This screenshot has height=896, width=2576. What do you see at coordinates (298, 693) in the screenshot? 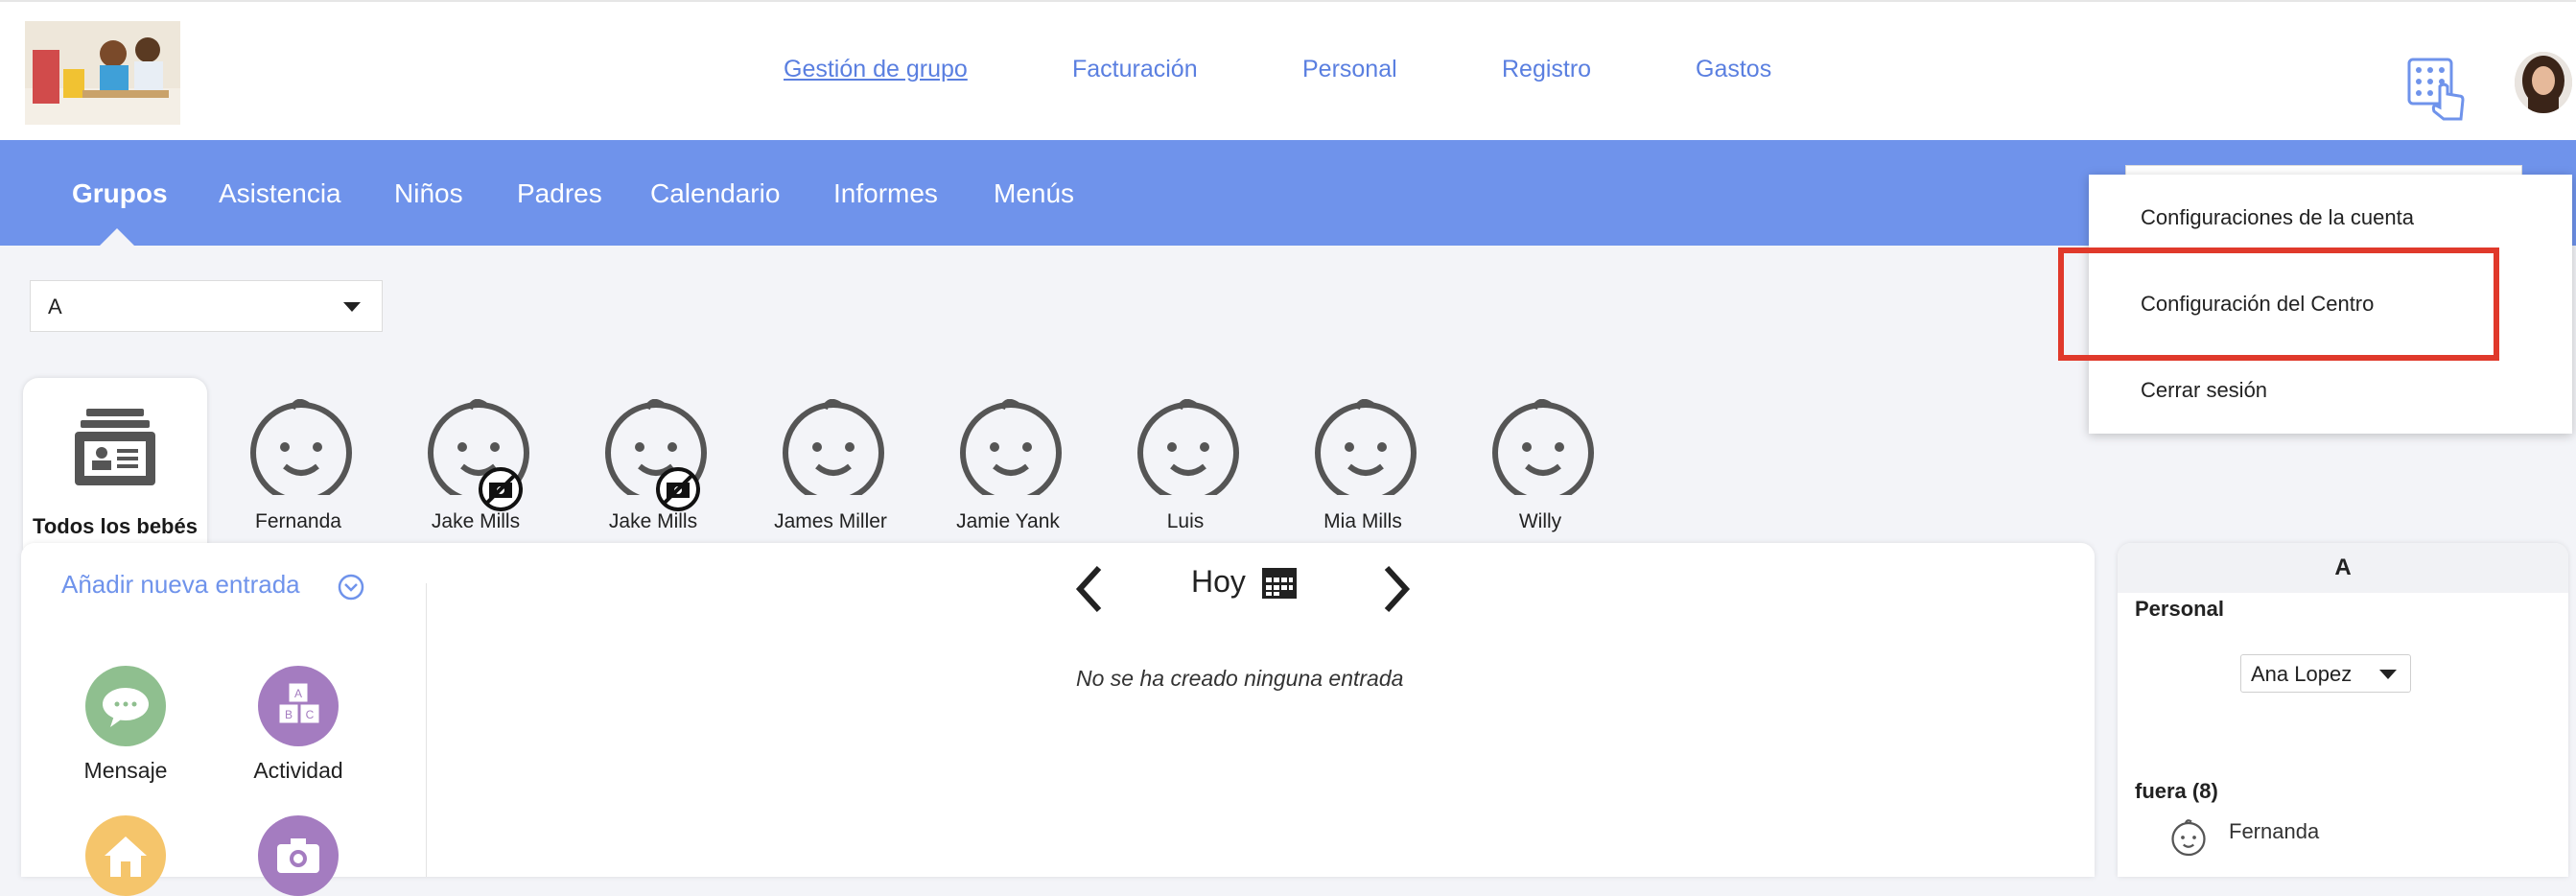
I see `svg-text: A` at bounding box center [298, 693].